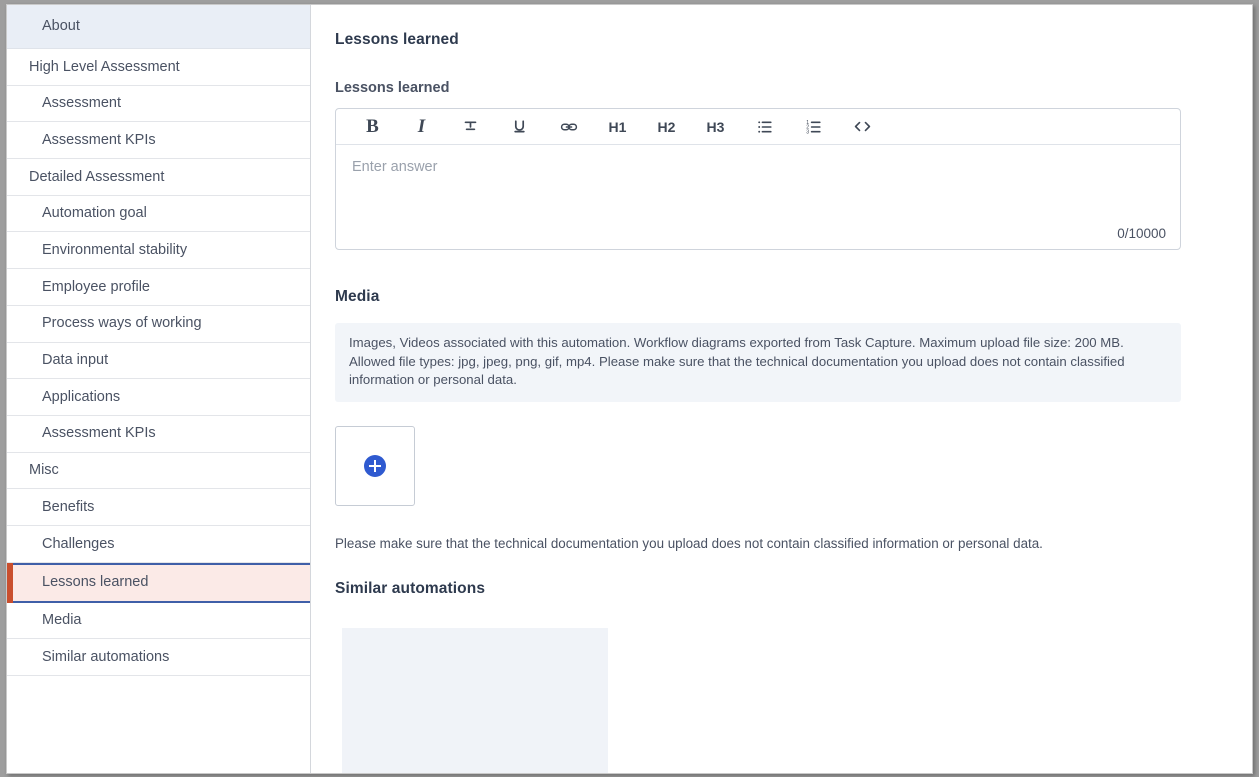  What do you see at coordinates (78, 543) in the screenshot?
I see `sidebar-item-label: Challenges` at bounding box center [78, 543].